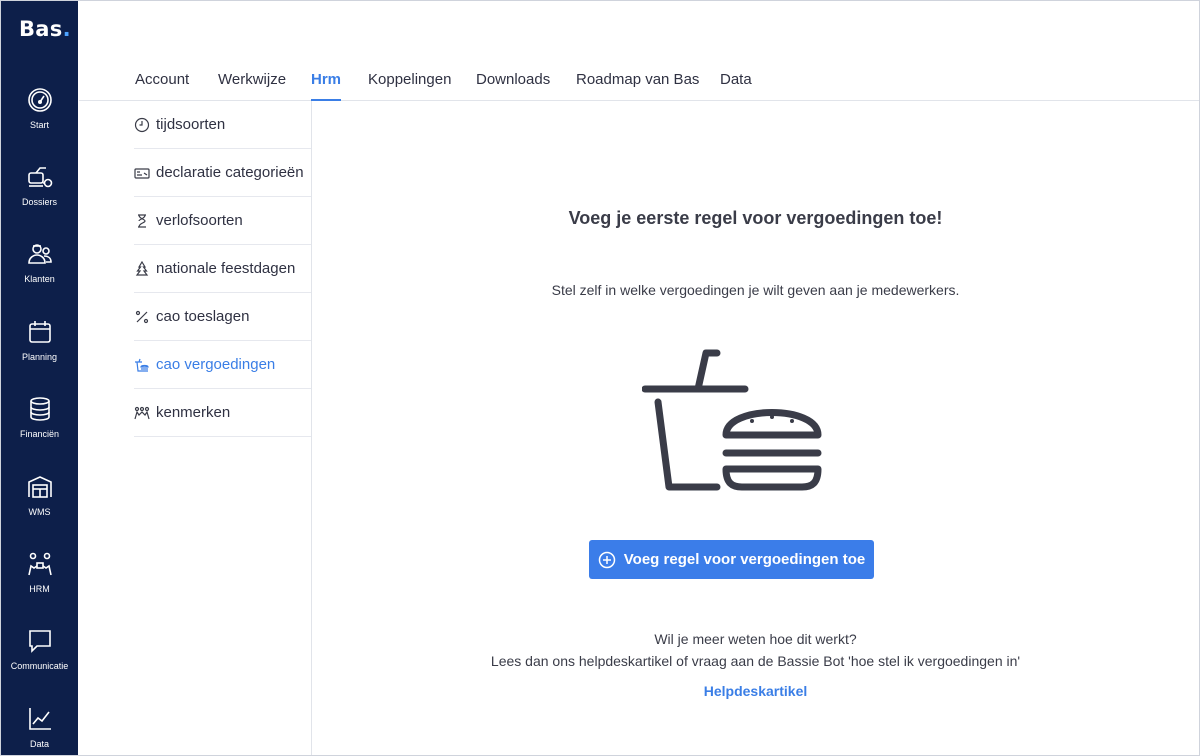 The width and height of the screenshot is (1200, 756). Describe the element at coordinates (39, 409) in the screenshot. I see `coins-icon` at that location.